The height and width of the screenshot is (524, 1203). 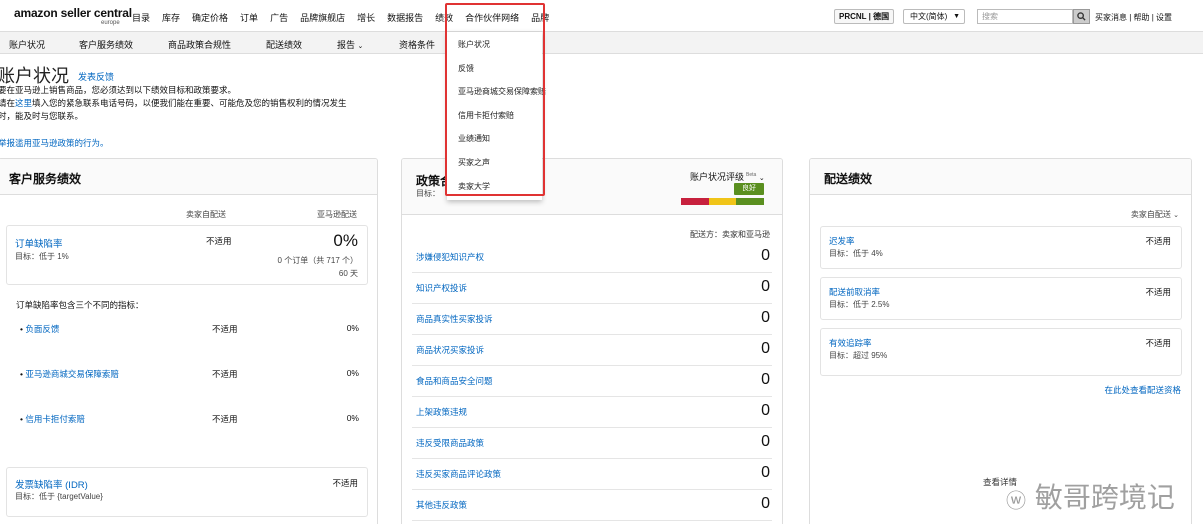 I want to click on odr-label: 订单缺陷率, so click(x=39, y=243).